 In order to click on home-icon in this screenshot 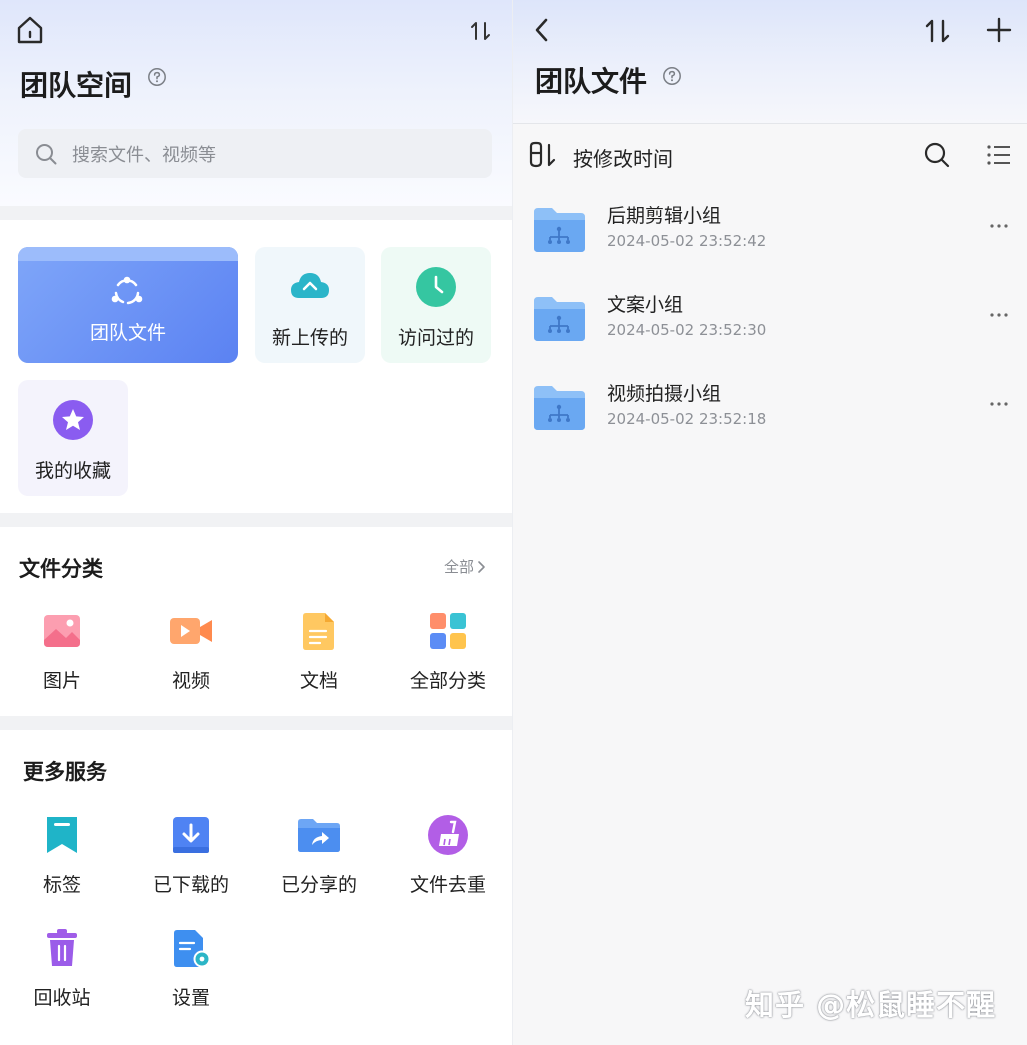, I will do `click(30, 30)`.